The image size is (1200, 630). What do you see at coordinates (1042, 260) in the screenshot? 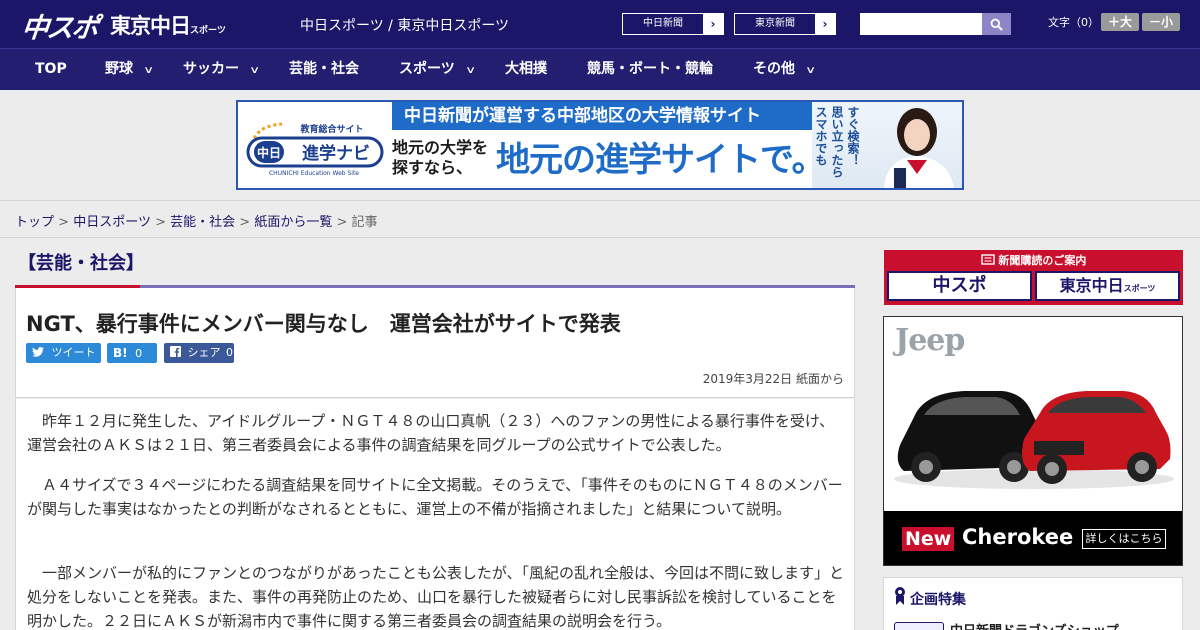
I see `subscription-title-text: 新聞購読のご案内` at bounding box center [1042, 260].